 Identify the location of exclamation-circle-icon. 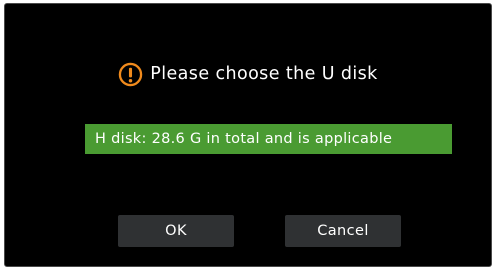
(131, 74).